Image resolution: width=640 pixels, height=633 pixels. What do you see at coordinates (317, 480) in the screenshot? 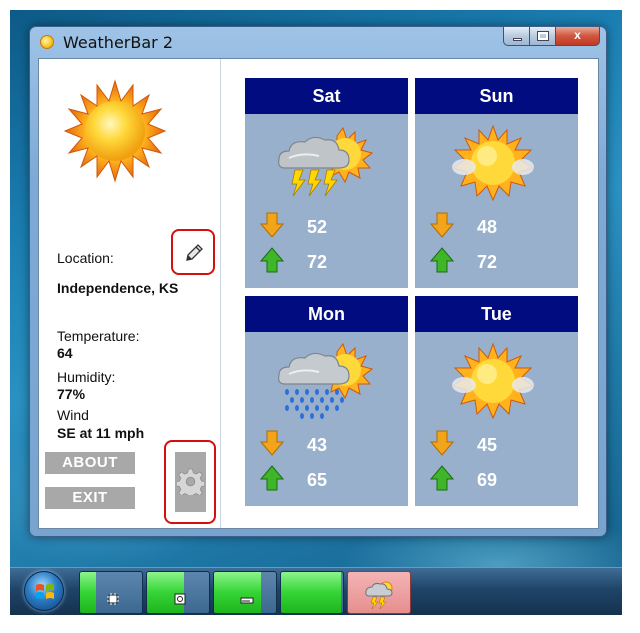
I see `high-temp-value: 65` at bounding box center [317, 480].